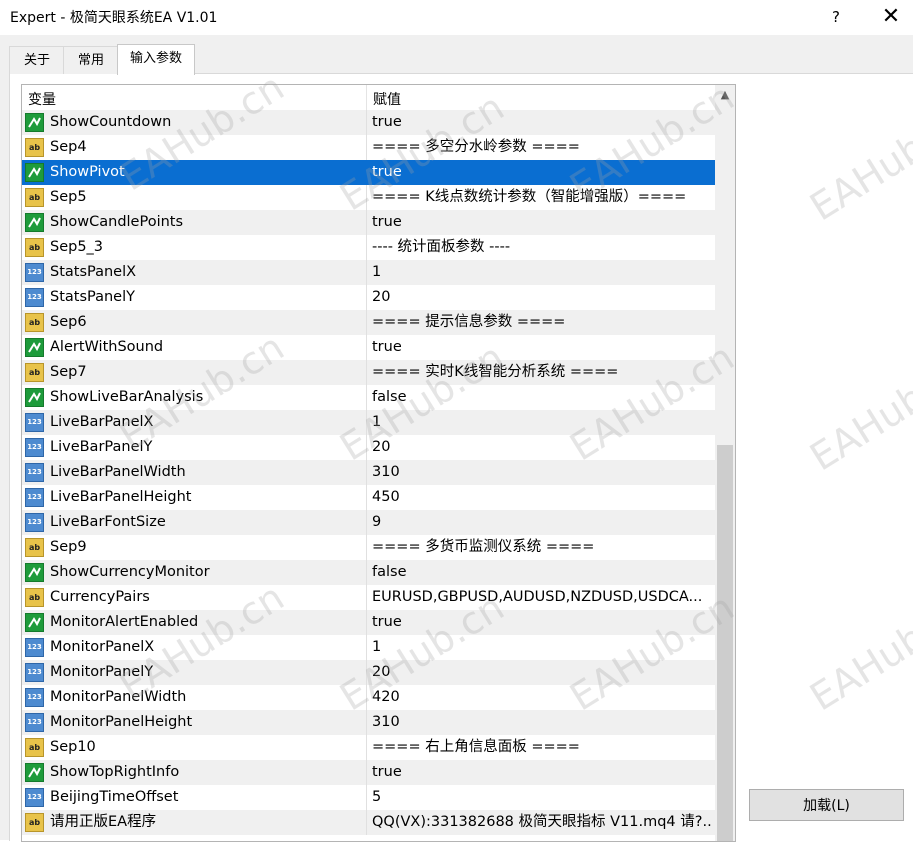 The image size is (913, 842). What do you see at coordinates (542, 147) in the screenshot?
I see `parameter-value: ==== 多空分水岭参数 ====` at bounding box center [542, 147].